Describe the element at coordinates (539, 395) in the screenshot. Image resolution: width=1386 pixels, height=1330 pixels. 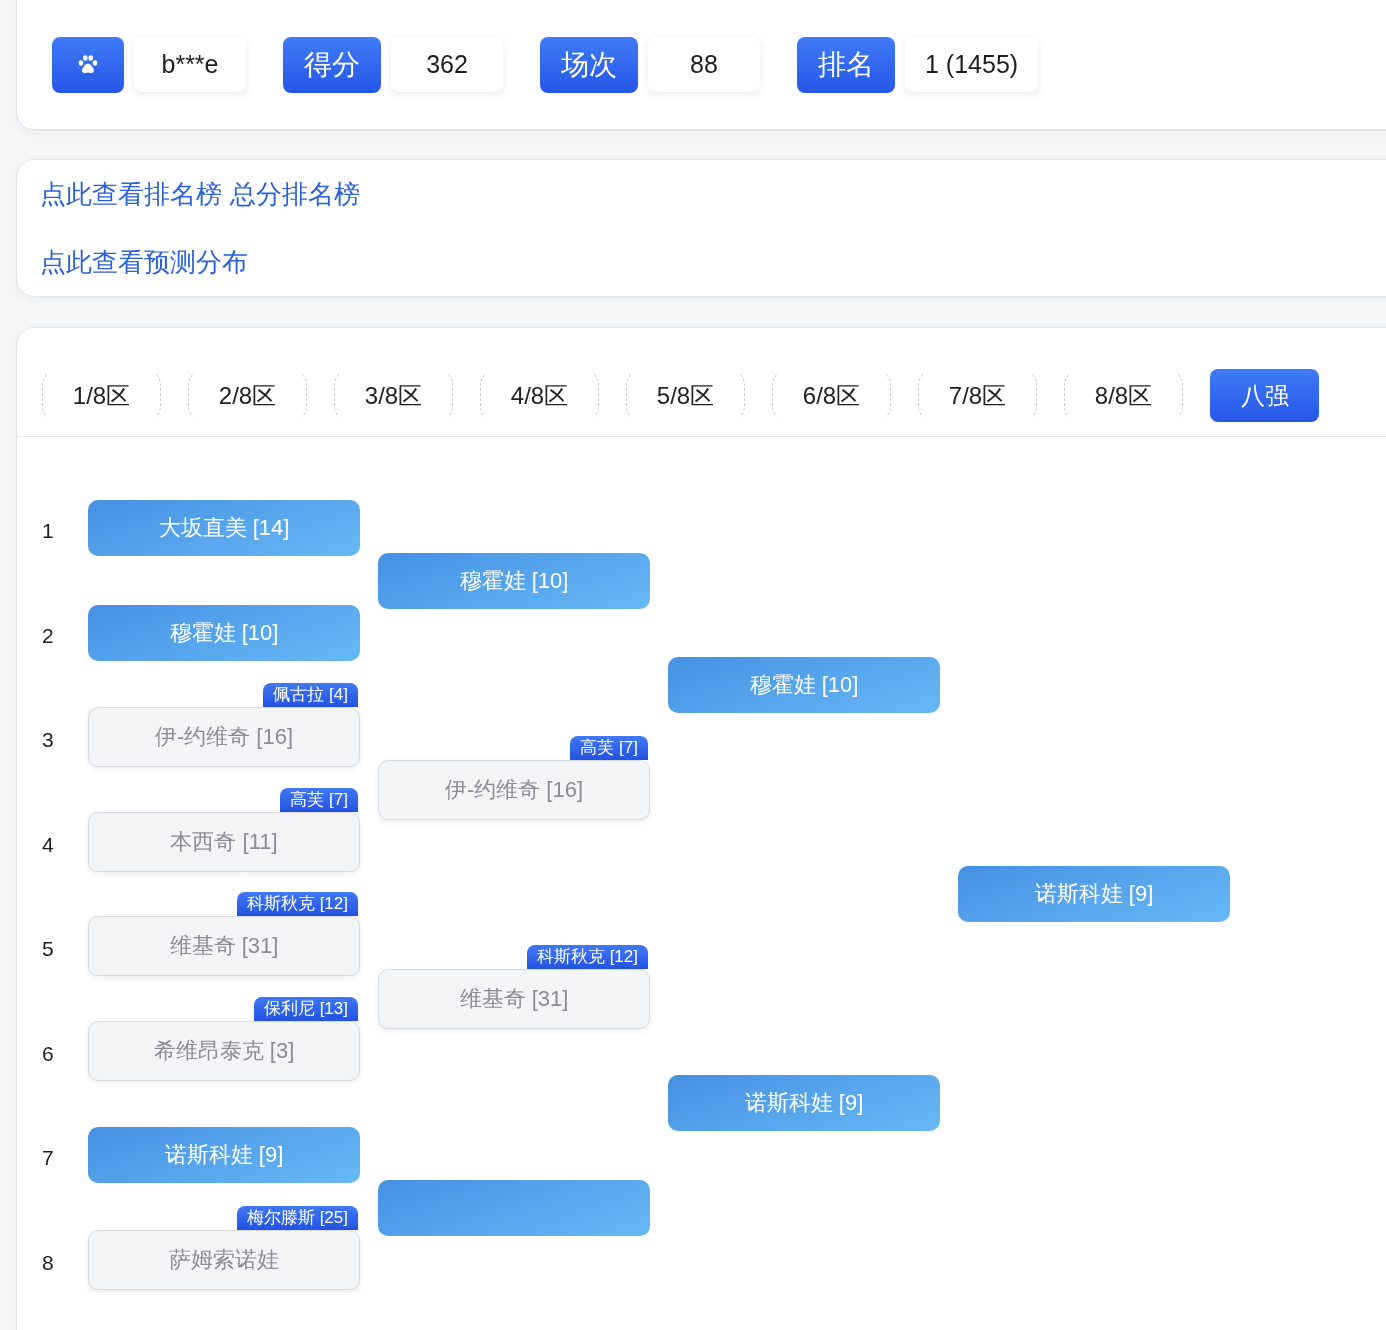
I see `region-tab: 4/8区` at that location.